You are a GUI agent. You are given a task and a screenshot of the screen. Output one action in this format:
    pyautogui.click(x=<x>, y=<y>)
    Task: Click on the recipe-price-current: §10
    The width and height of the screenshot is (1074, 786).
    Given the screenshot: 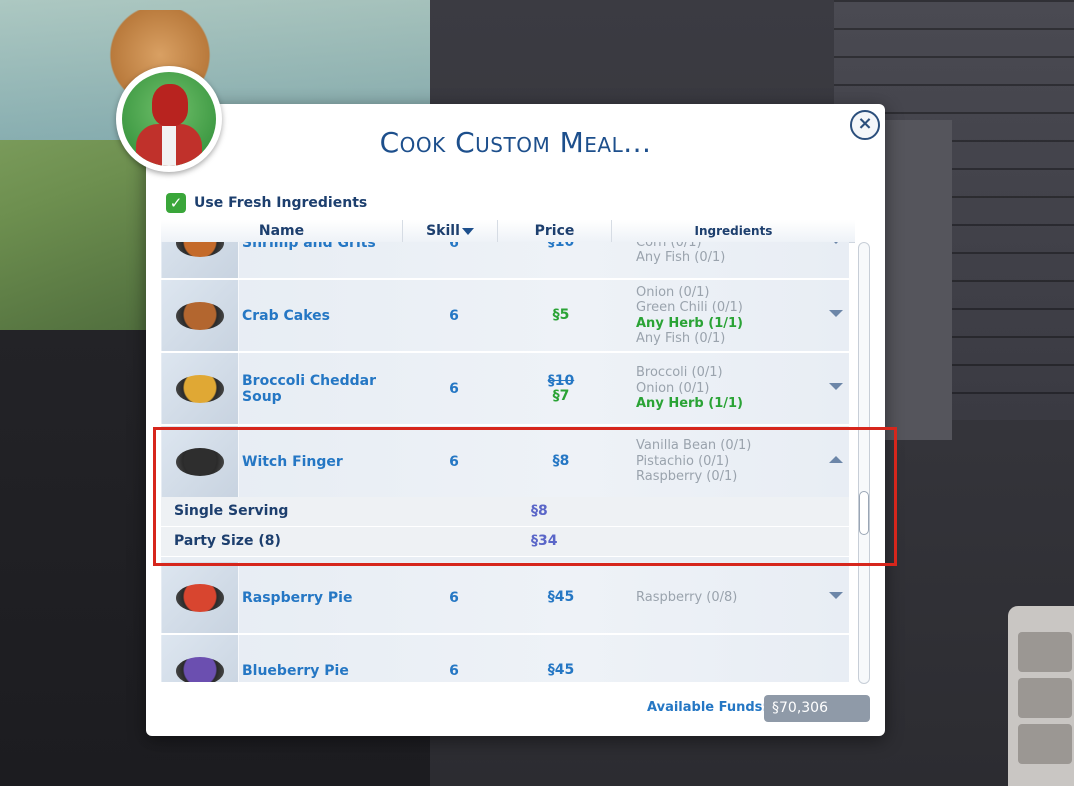 What is the action you would take?
    pyautogui.click(x=561, y=246)
    